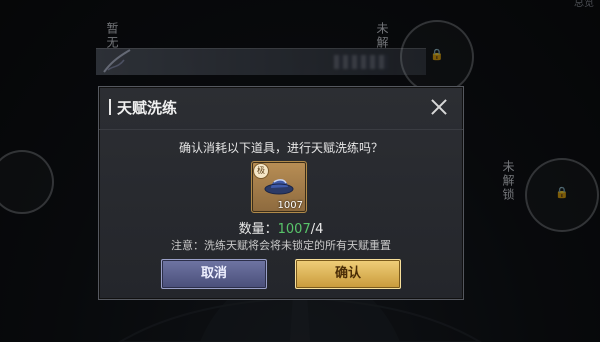  I want to click on quantity-row: 数量：1007/4, so click(281, 227).